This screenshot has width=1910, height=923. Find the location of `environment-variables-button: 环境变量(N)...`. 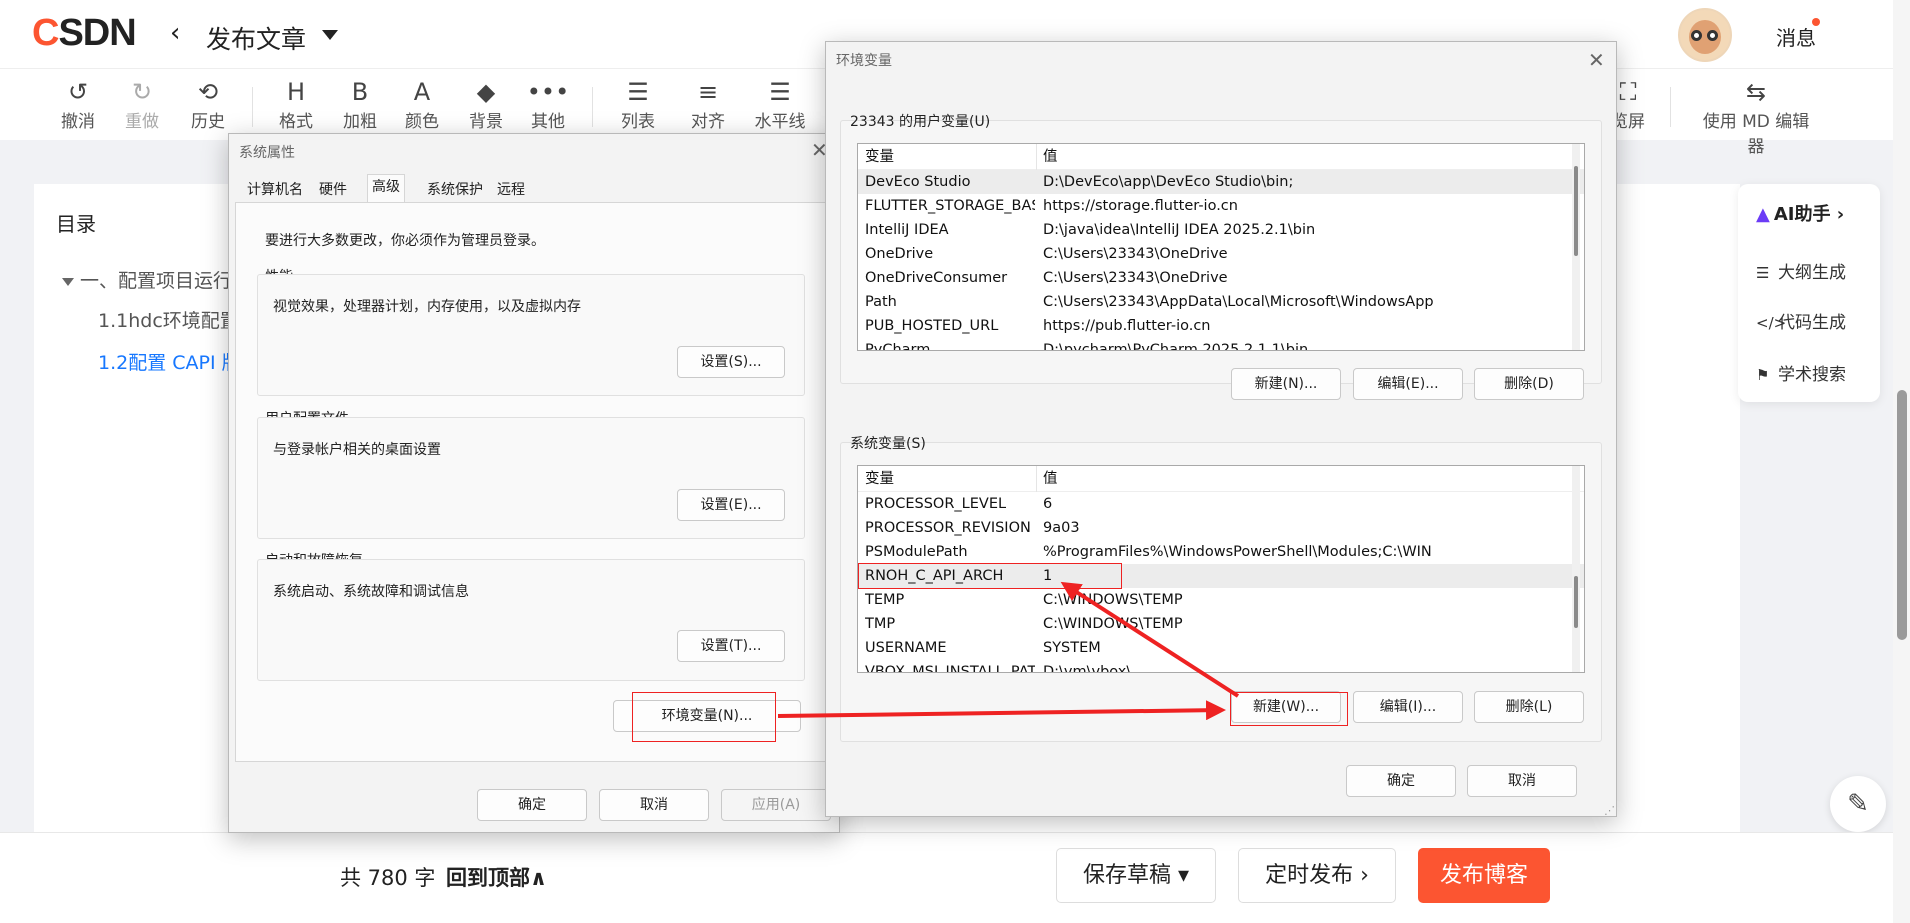

environment-variables-button: 环境变量(N)... is located at coordinates (707, 716).